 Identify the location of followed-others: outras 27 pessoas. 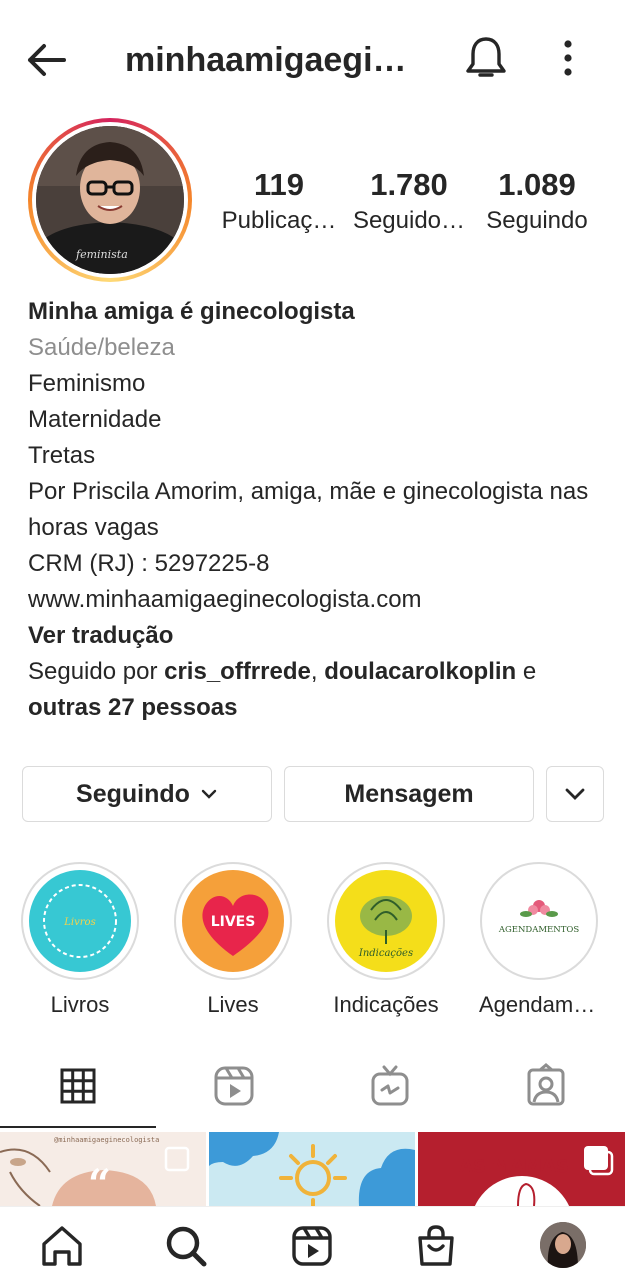
(132, 707).